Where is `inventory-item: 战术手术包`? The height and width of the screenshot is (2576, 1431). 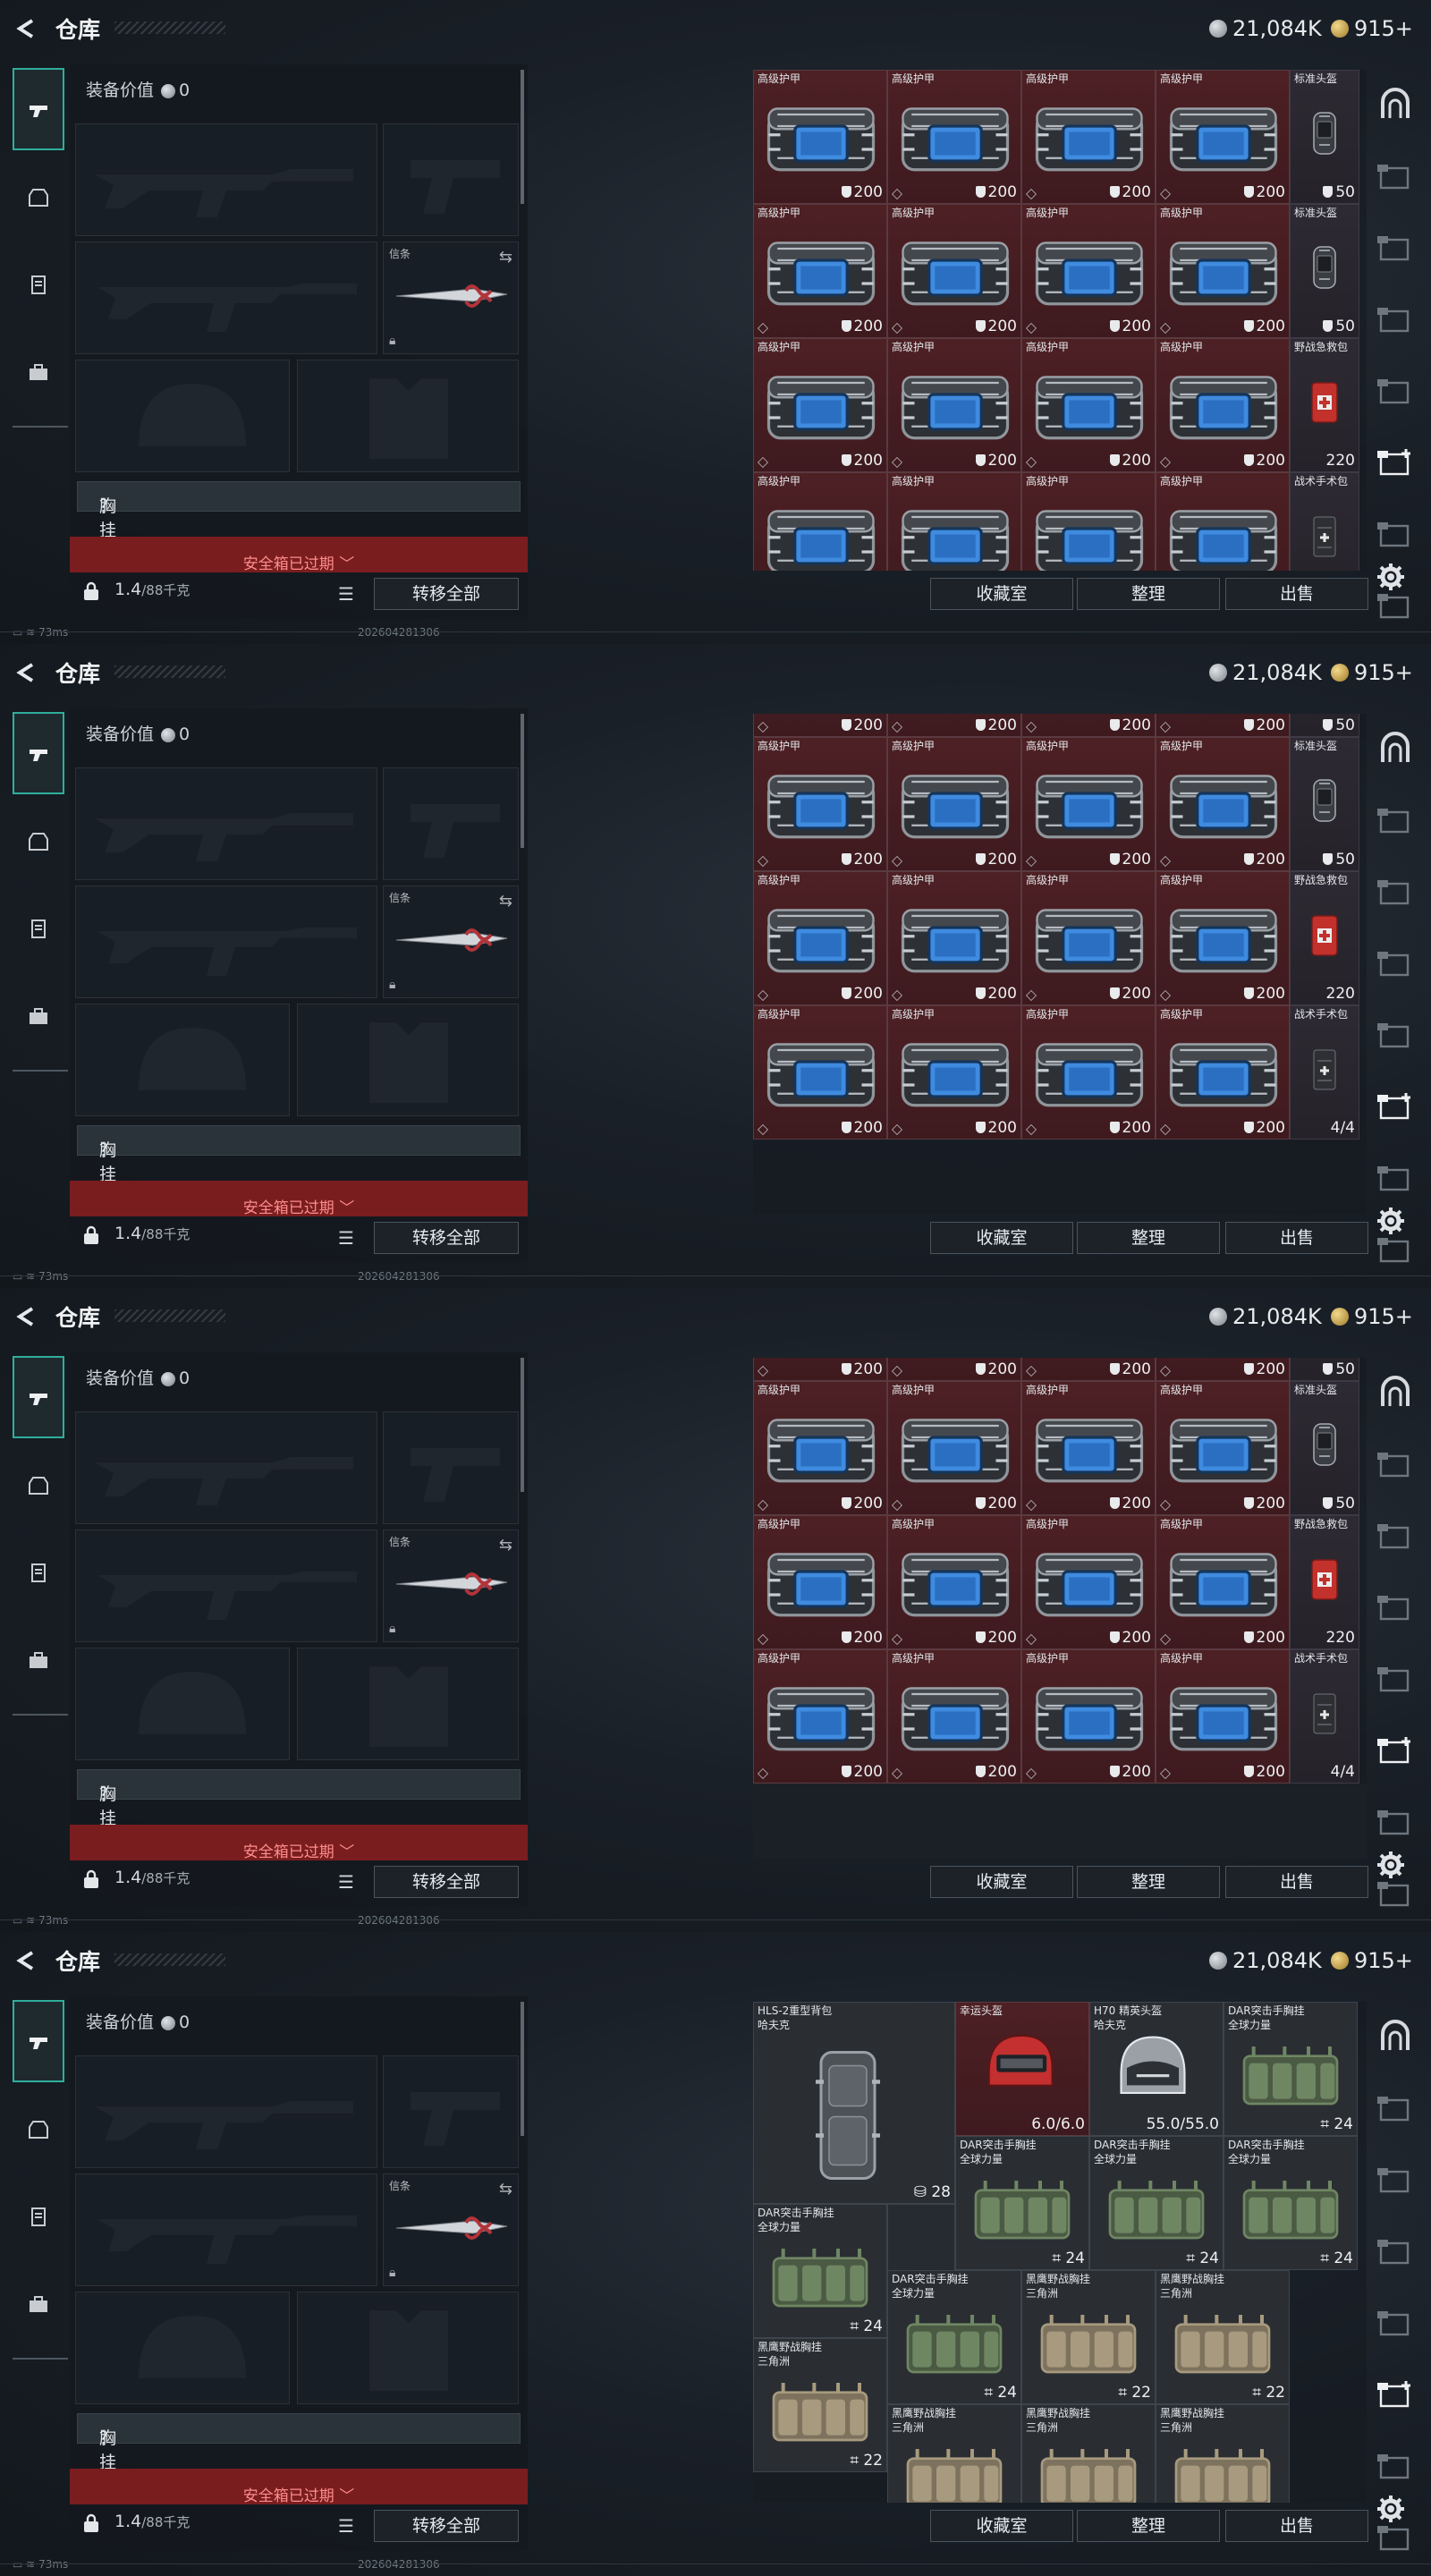
inventory-item: 战术手术包 is located at coordinates (1325, 521).